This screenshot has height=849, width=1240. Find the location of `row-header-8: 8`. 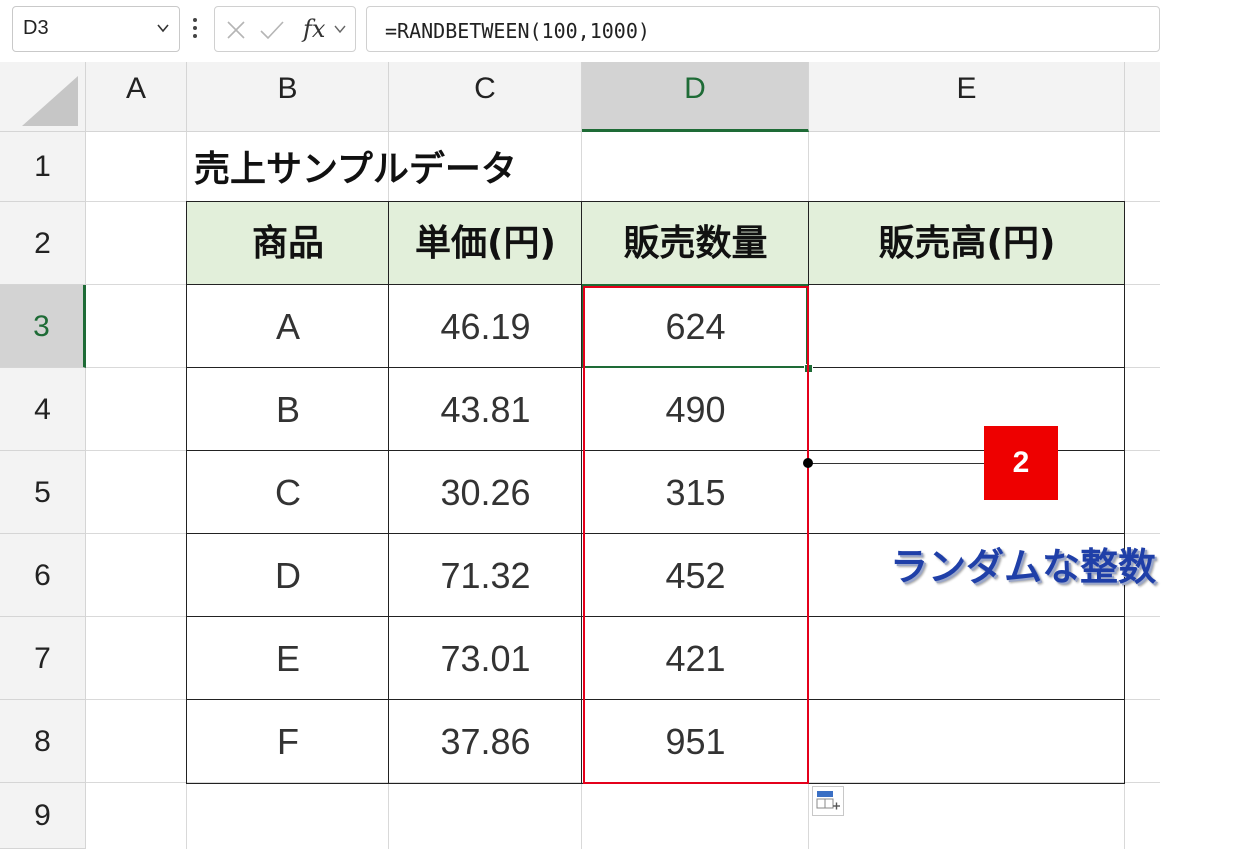

row-header-8: 8 is located at coordinates (43, 741).